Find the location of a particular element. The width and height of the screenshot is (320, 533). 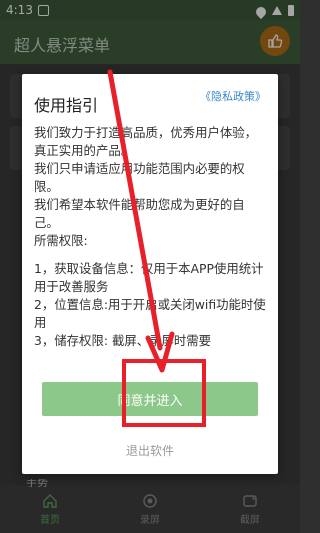

dialog-paragraph: 1，获取设备信息：仅用于本APP使用统计用于改善服务 is located at coordinates (149, 277).